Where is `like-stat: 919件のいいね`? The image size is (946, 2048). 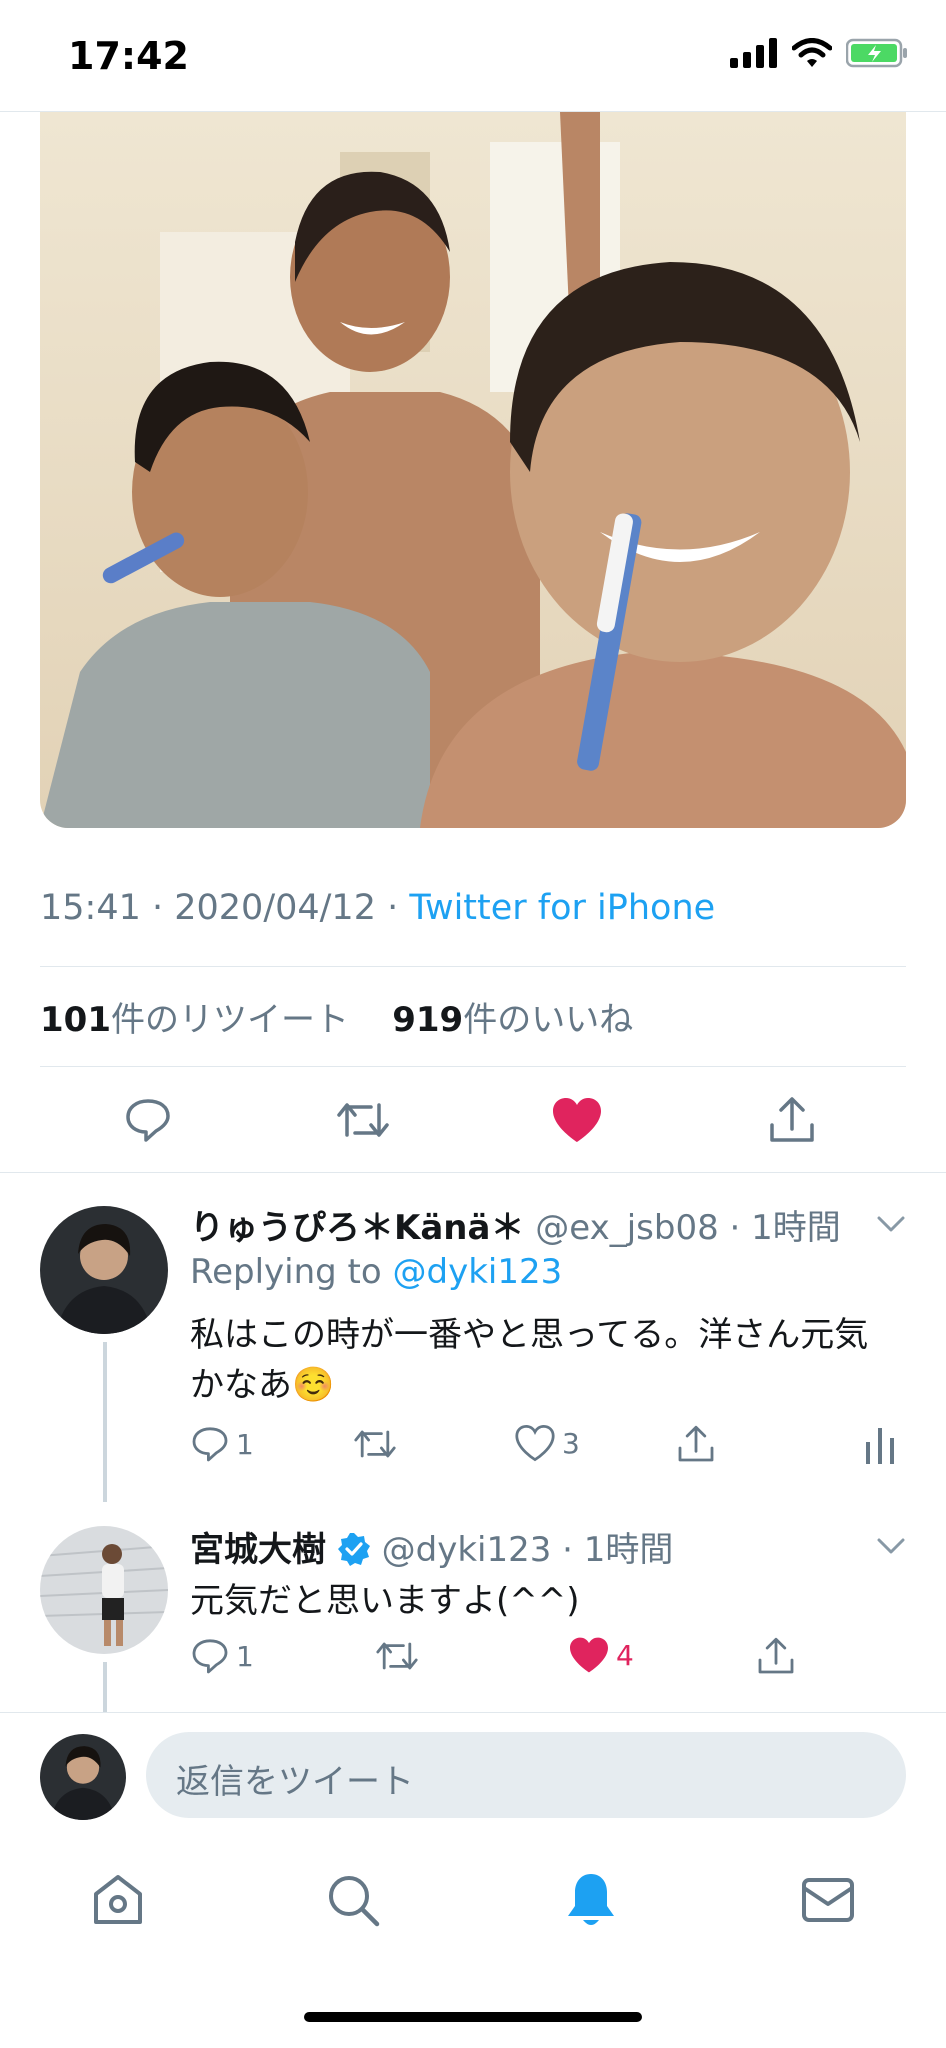
like-stat: 919件のいいね is located at coordinates (512, 1020).